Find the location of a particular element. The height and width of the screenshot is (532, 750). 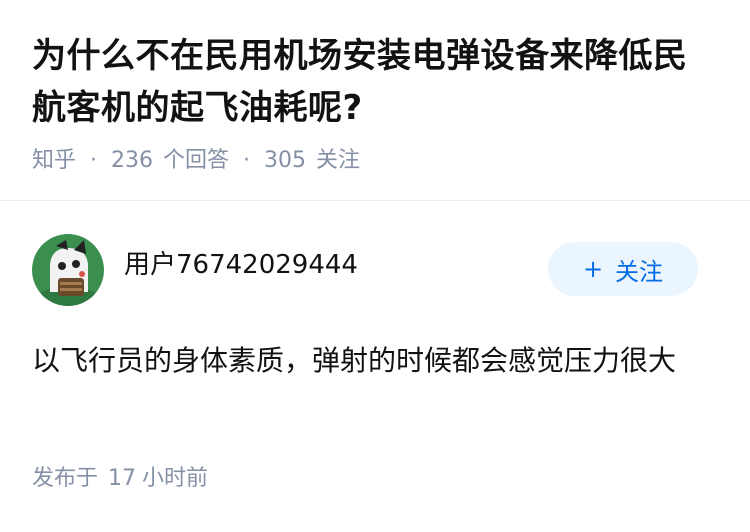

avatar-image is located at coordinates (68, 270).